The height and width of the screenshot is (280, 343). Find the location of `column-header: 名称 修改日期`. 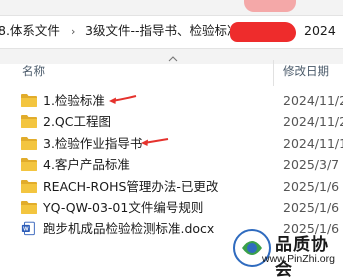

column-header: 名称 修改日期 is located at coordinates (171, 73).